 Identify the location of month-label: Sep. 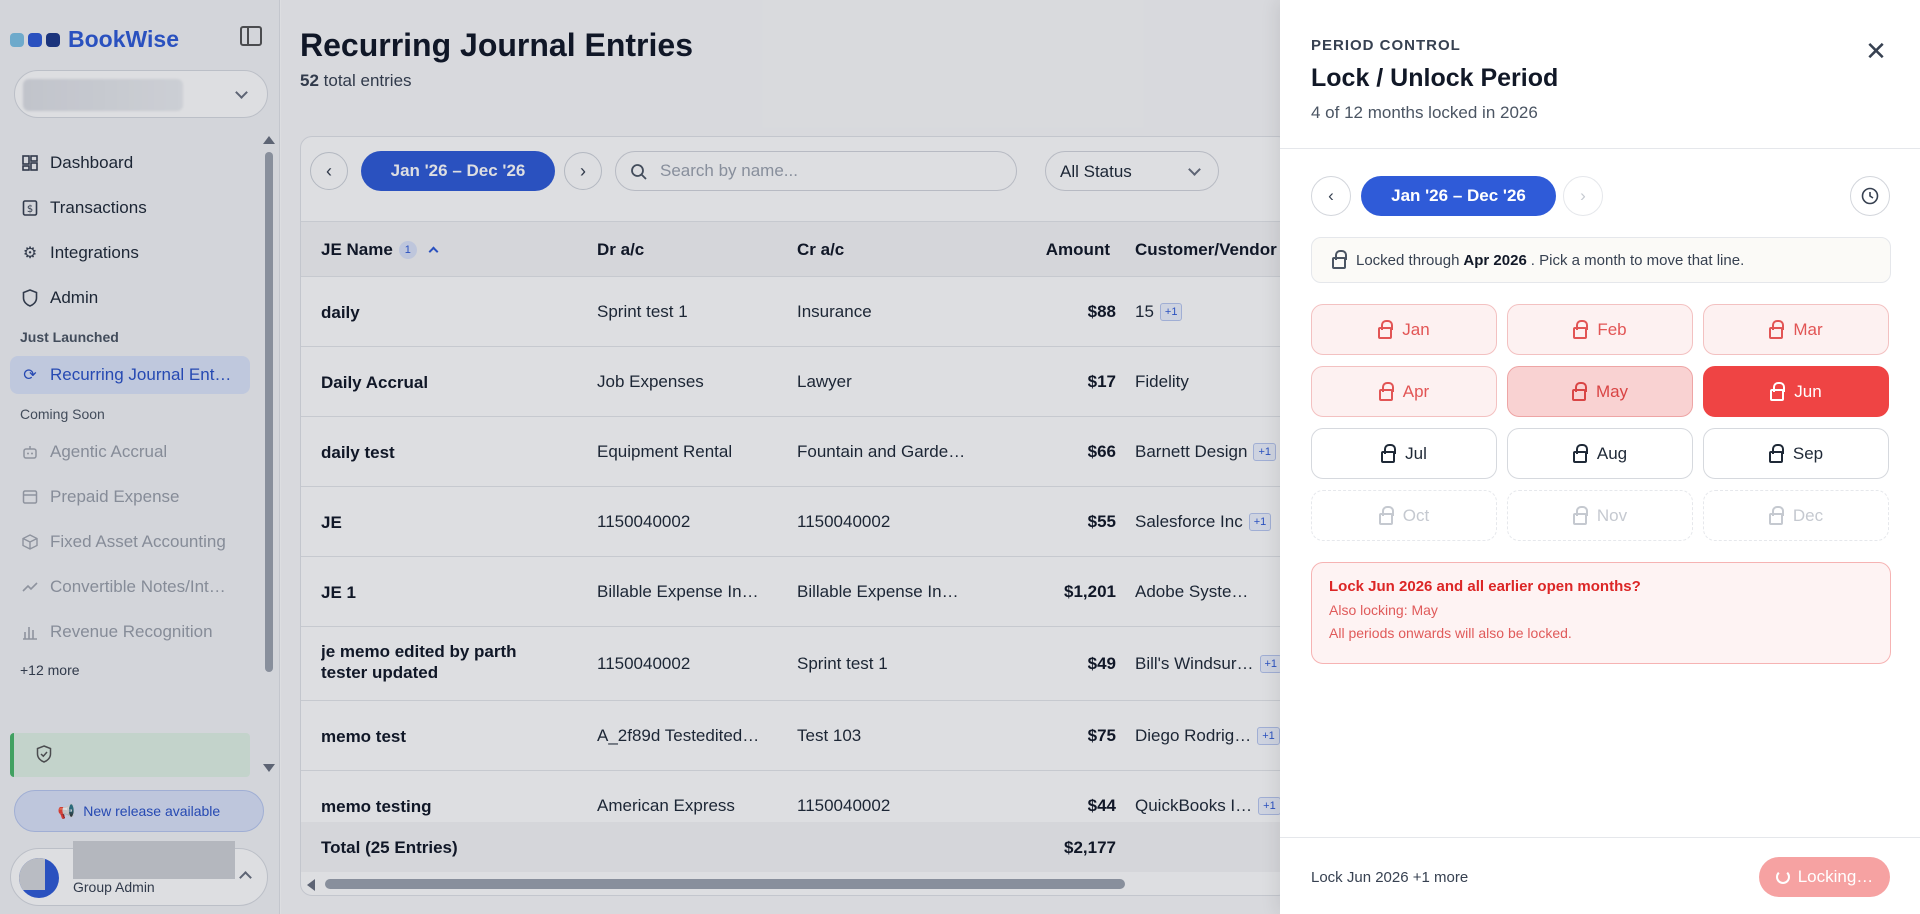
(1808, 453).